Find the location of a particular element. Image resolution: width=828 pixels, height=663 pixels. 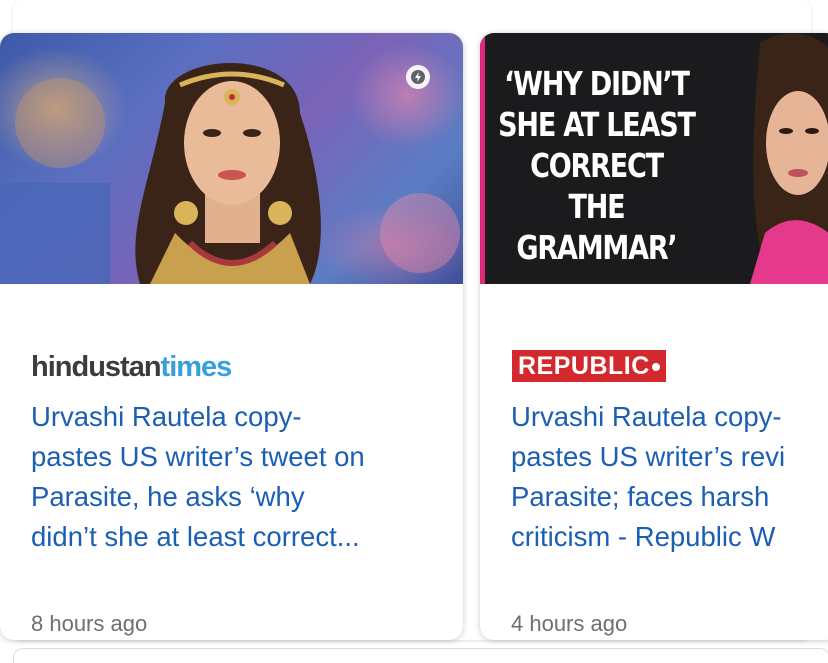

title-line: pastes US writer’s tweet on is located at coordinates (198, 456).